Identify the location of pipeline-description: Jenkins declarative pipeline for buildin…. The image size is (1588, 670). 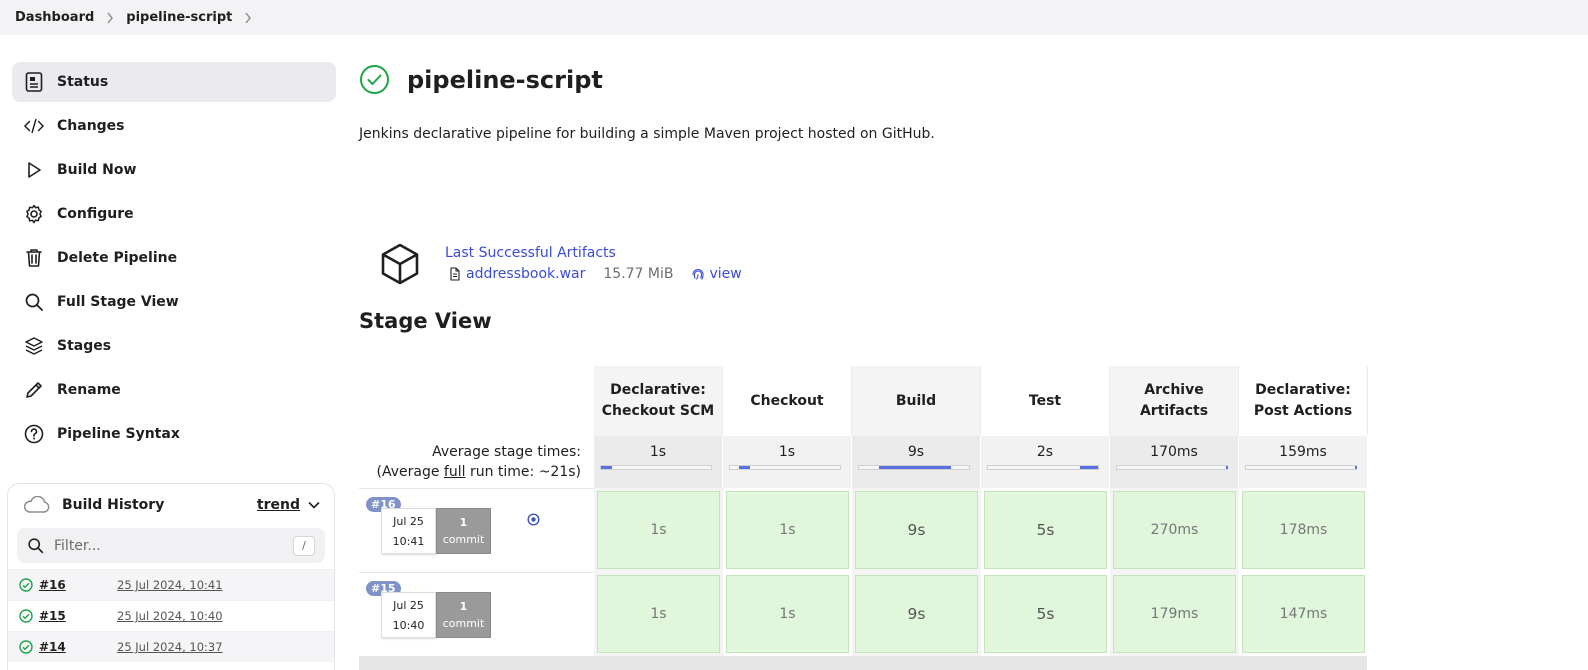
(647, 134).